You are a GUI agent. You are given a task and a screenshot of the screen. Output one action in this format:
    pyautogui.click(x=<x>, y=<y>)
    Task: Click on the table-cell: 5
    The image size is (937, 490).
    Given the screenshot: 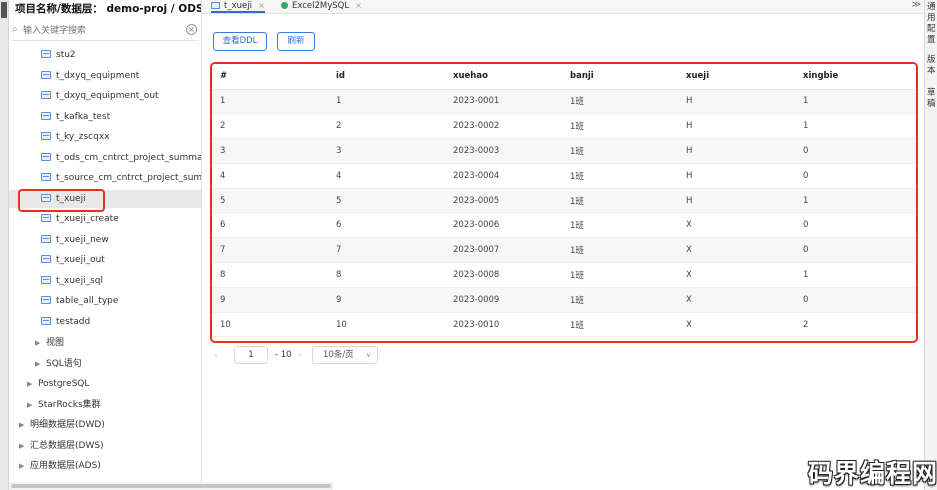 What is the action you would take?
    pyautogui.click(x=386, y=201)
    